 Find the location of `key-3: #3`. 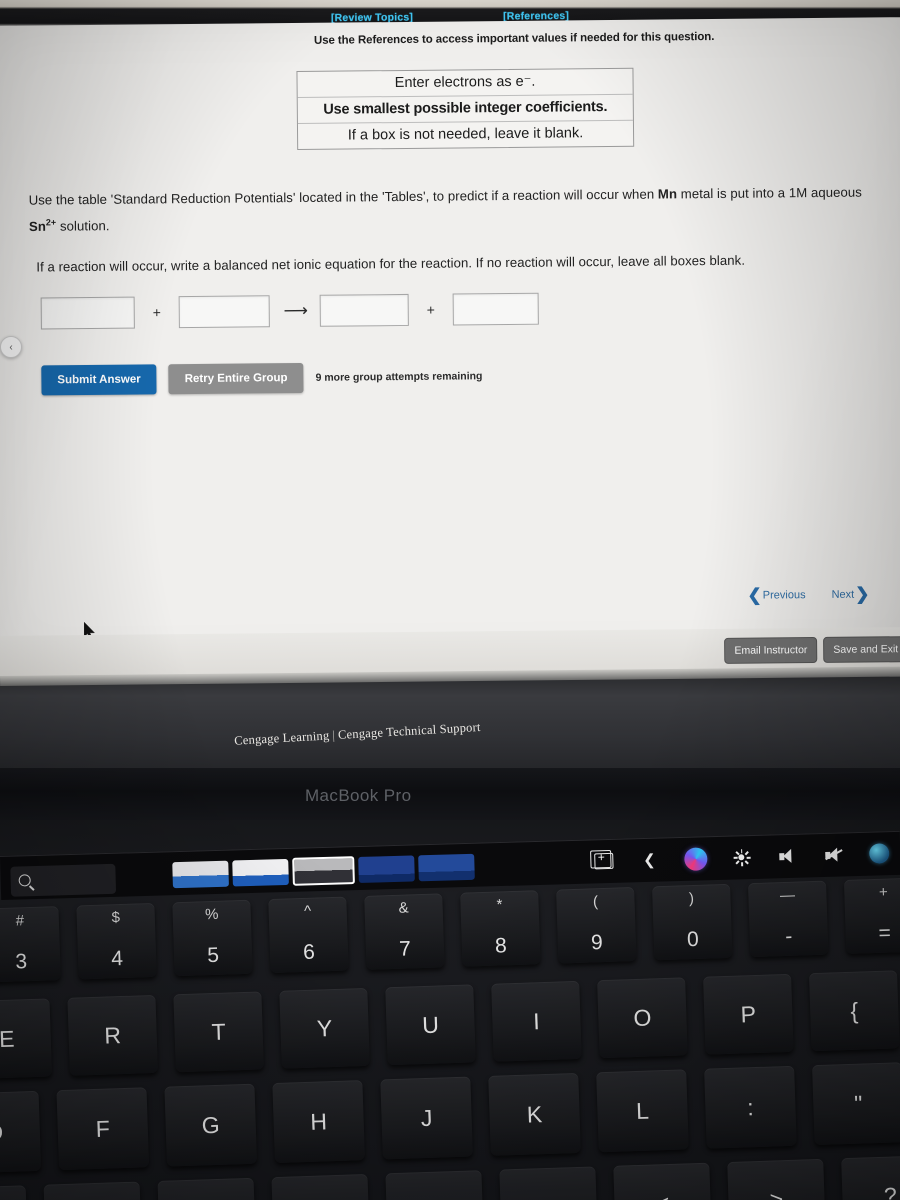

key-3: #3 is located at coordinates (30, 944).